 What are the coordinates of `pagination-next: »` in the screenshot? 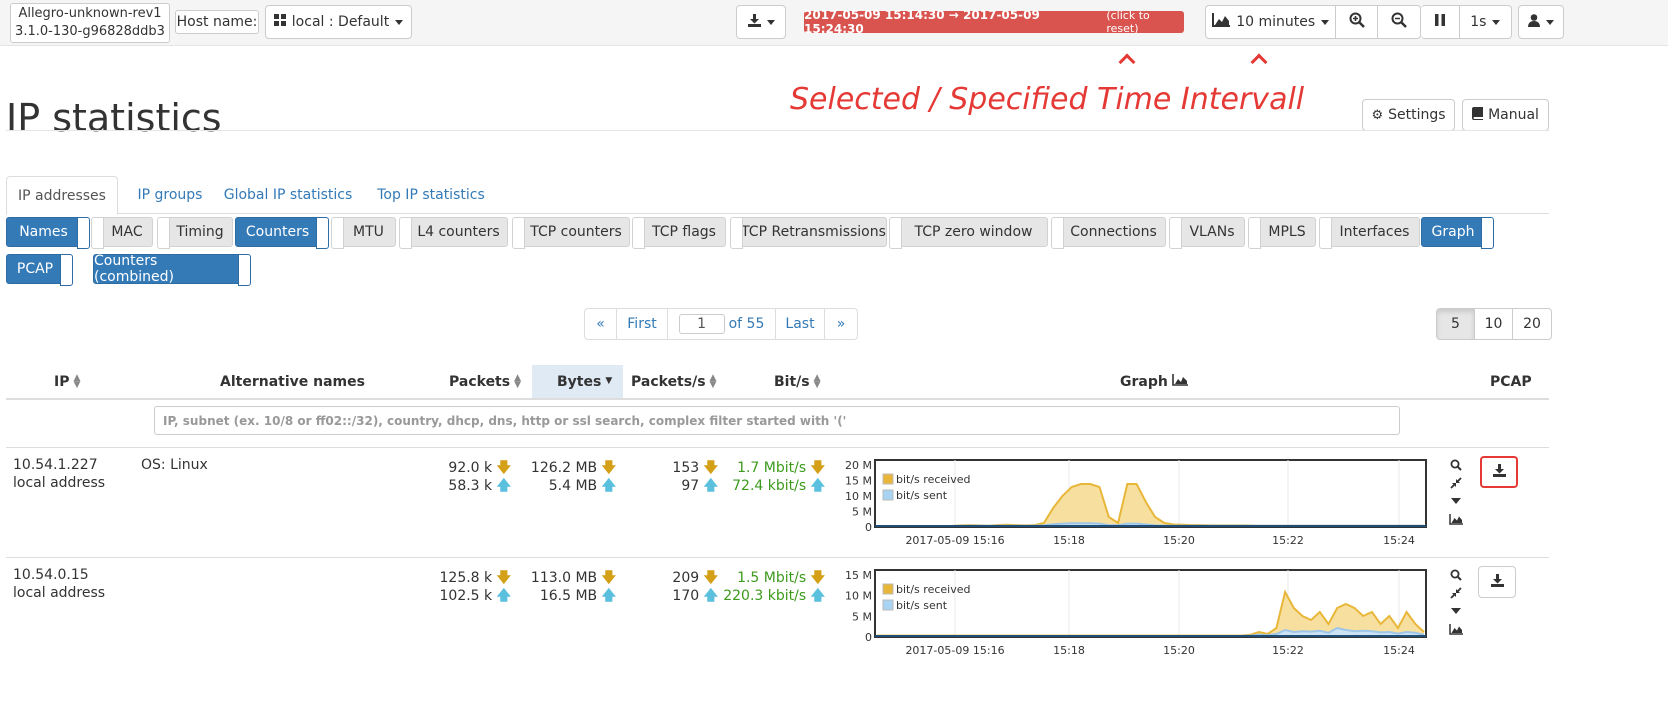 It's located at (841, 324).